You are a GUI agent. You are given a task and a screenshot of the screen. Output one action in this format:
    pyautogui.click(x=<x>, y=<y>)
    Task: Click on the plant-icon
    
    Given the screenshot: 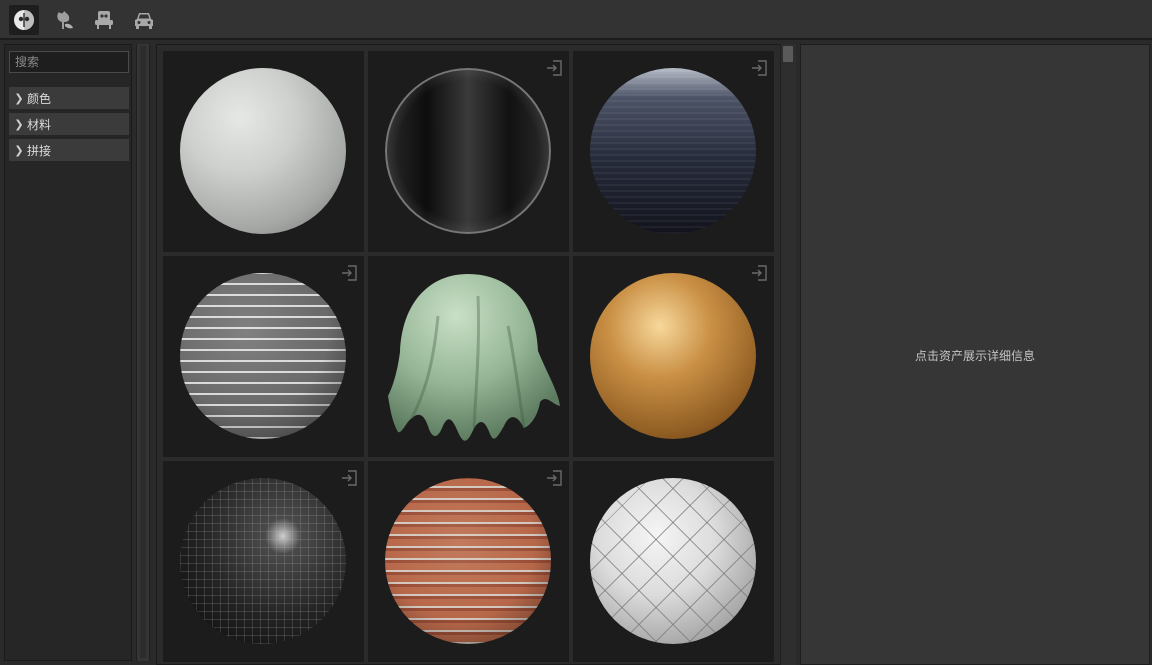 What is the action you would take?
    pyautogui.click(x=65, y=20)
    